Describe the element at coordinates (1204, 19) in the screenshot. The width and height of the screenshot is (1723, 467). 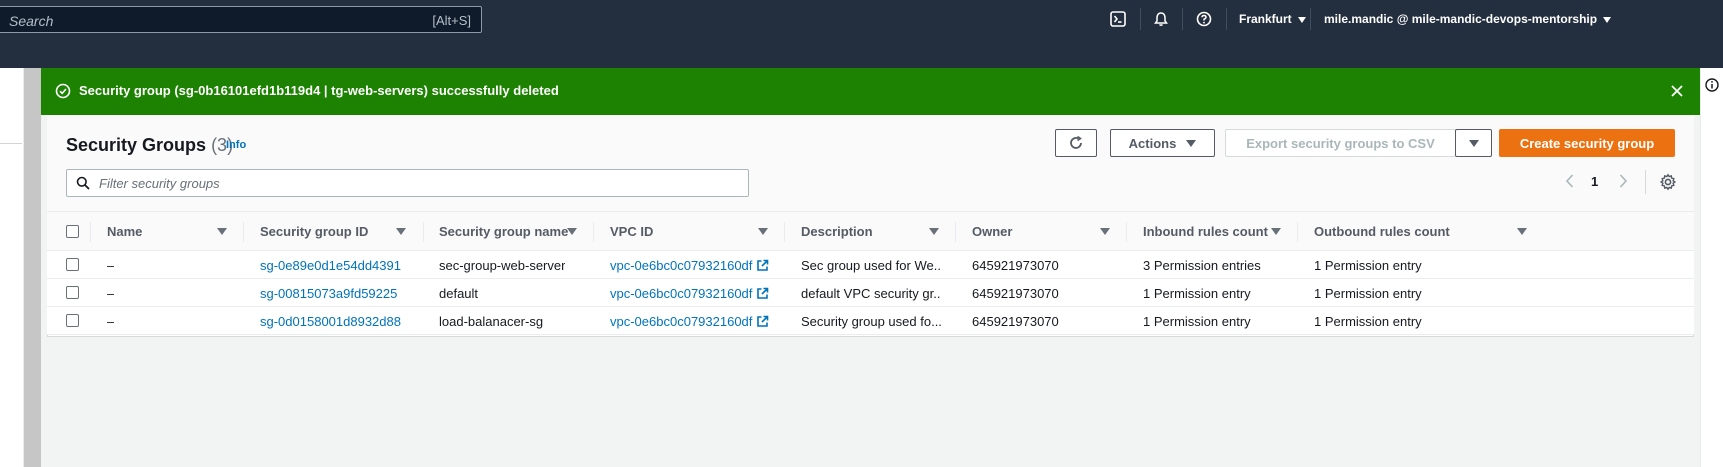
I see `help-icon` at that location.